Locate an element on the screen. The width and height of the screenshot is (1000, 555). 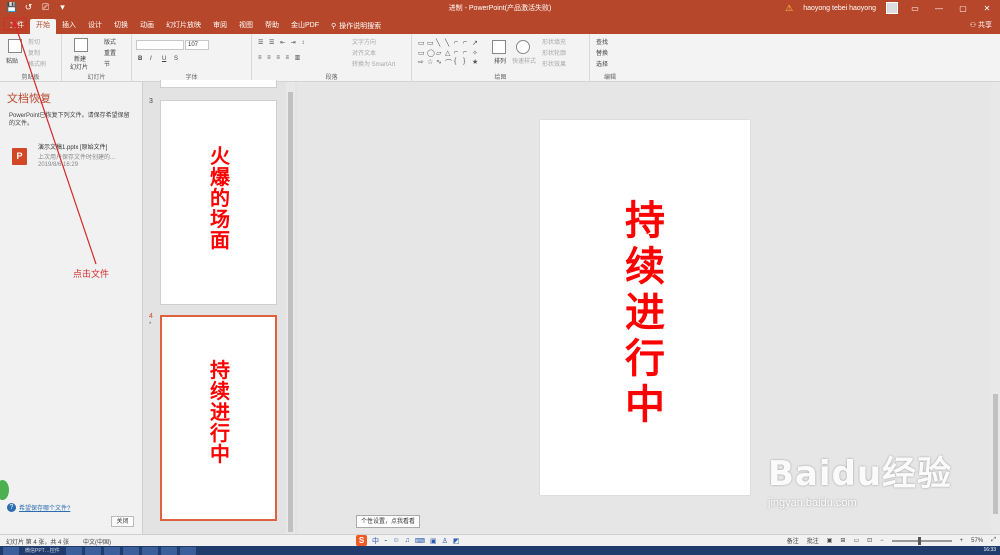
quick-styles-icon is located at coordinates (523, 47).